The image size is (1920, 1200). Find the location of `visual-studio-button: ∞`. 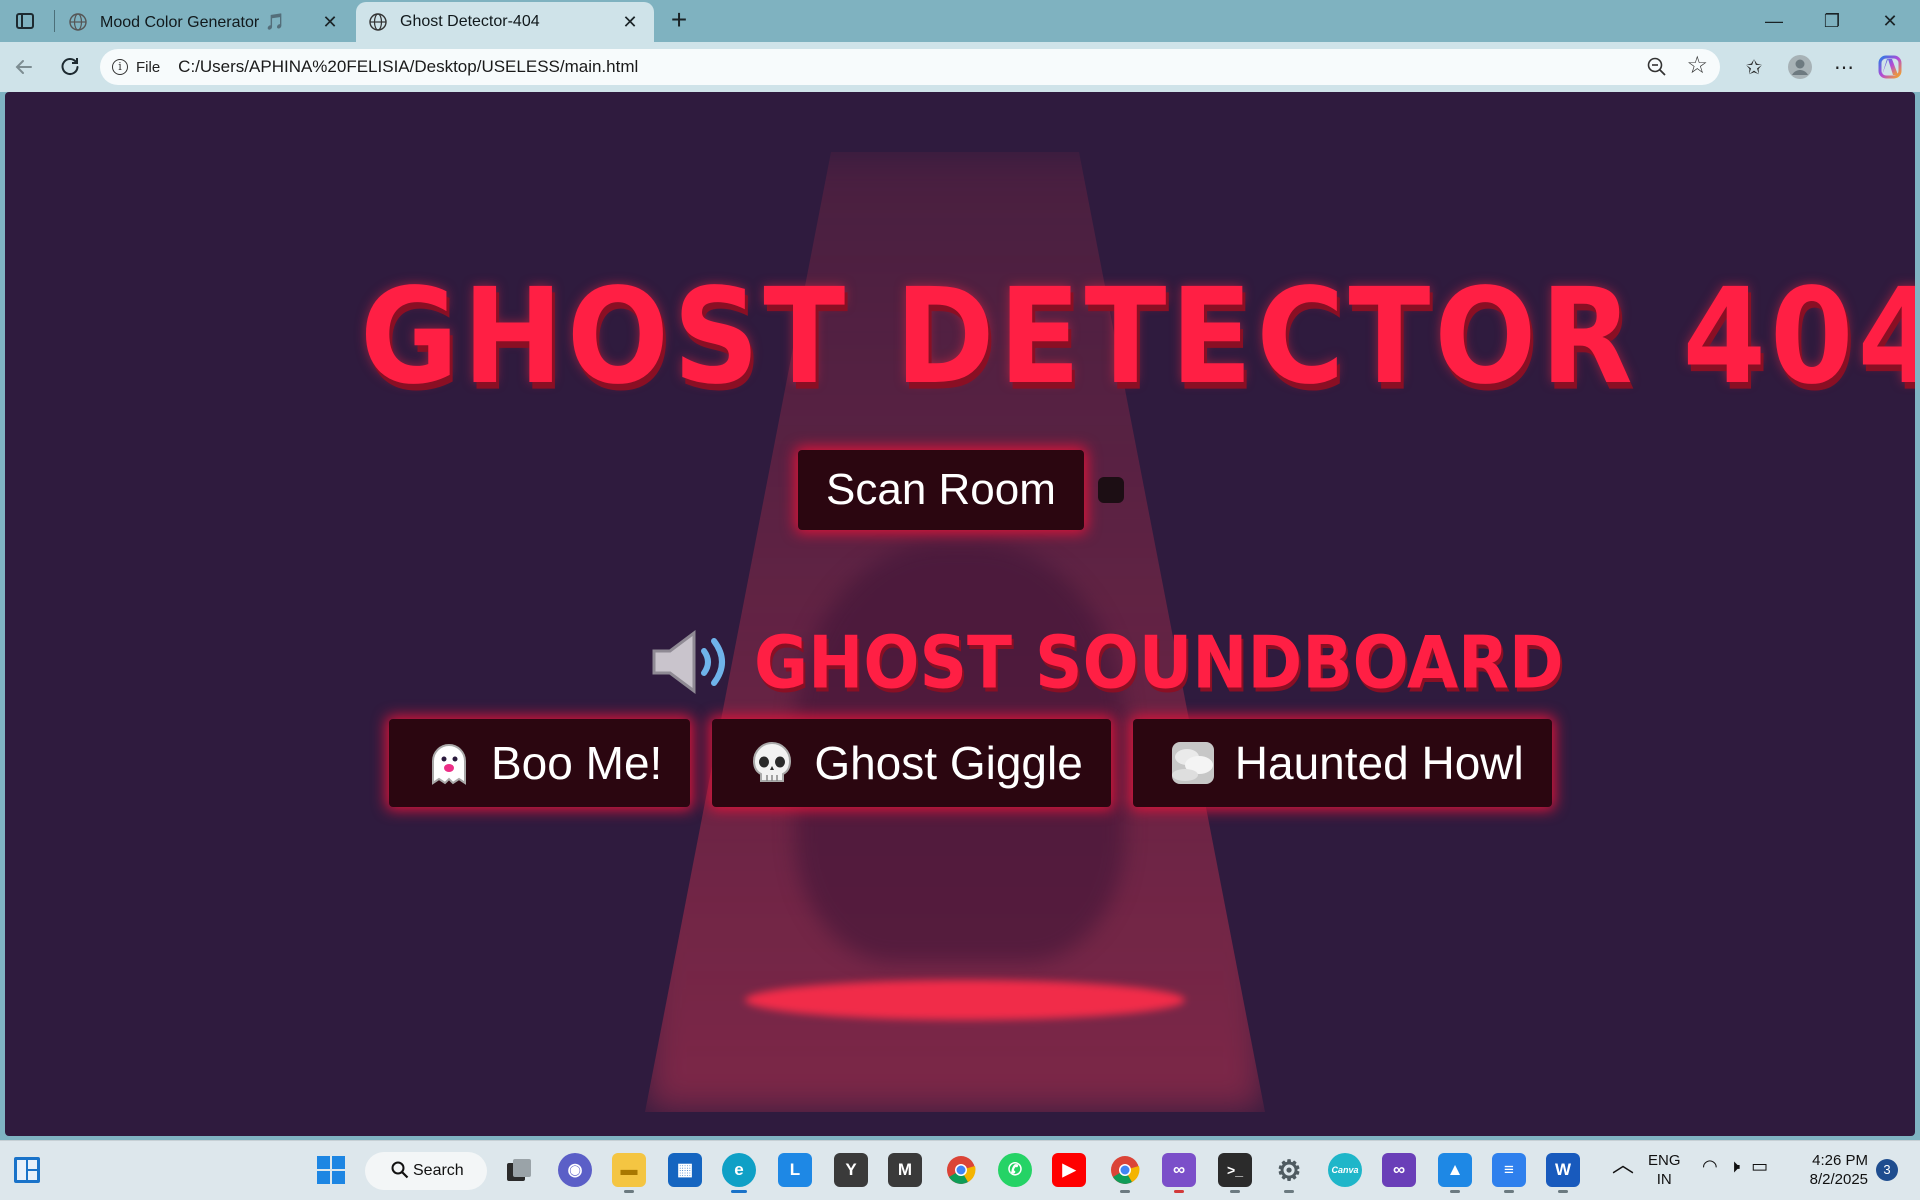

visual-studio-button: ∞ is located at coordinates (1179, 1173).